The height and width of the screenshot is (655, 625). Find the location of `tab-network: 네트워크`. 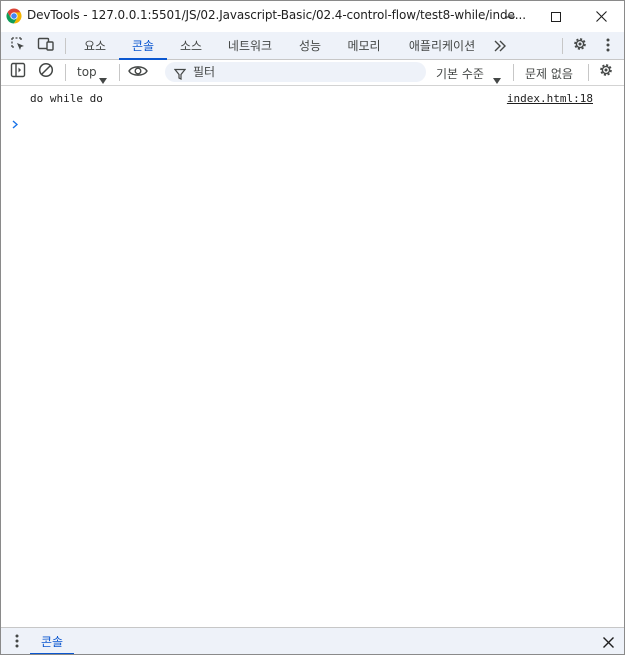

tab-network: 네트워크 is located at coordinates (250, 45).